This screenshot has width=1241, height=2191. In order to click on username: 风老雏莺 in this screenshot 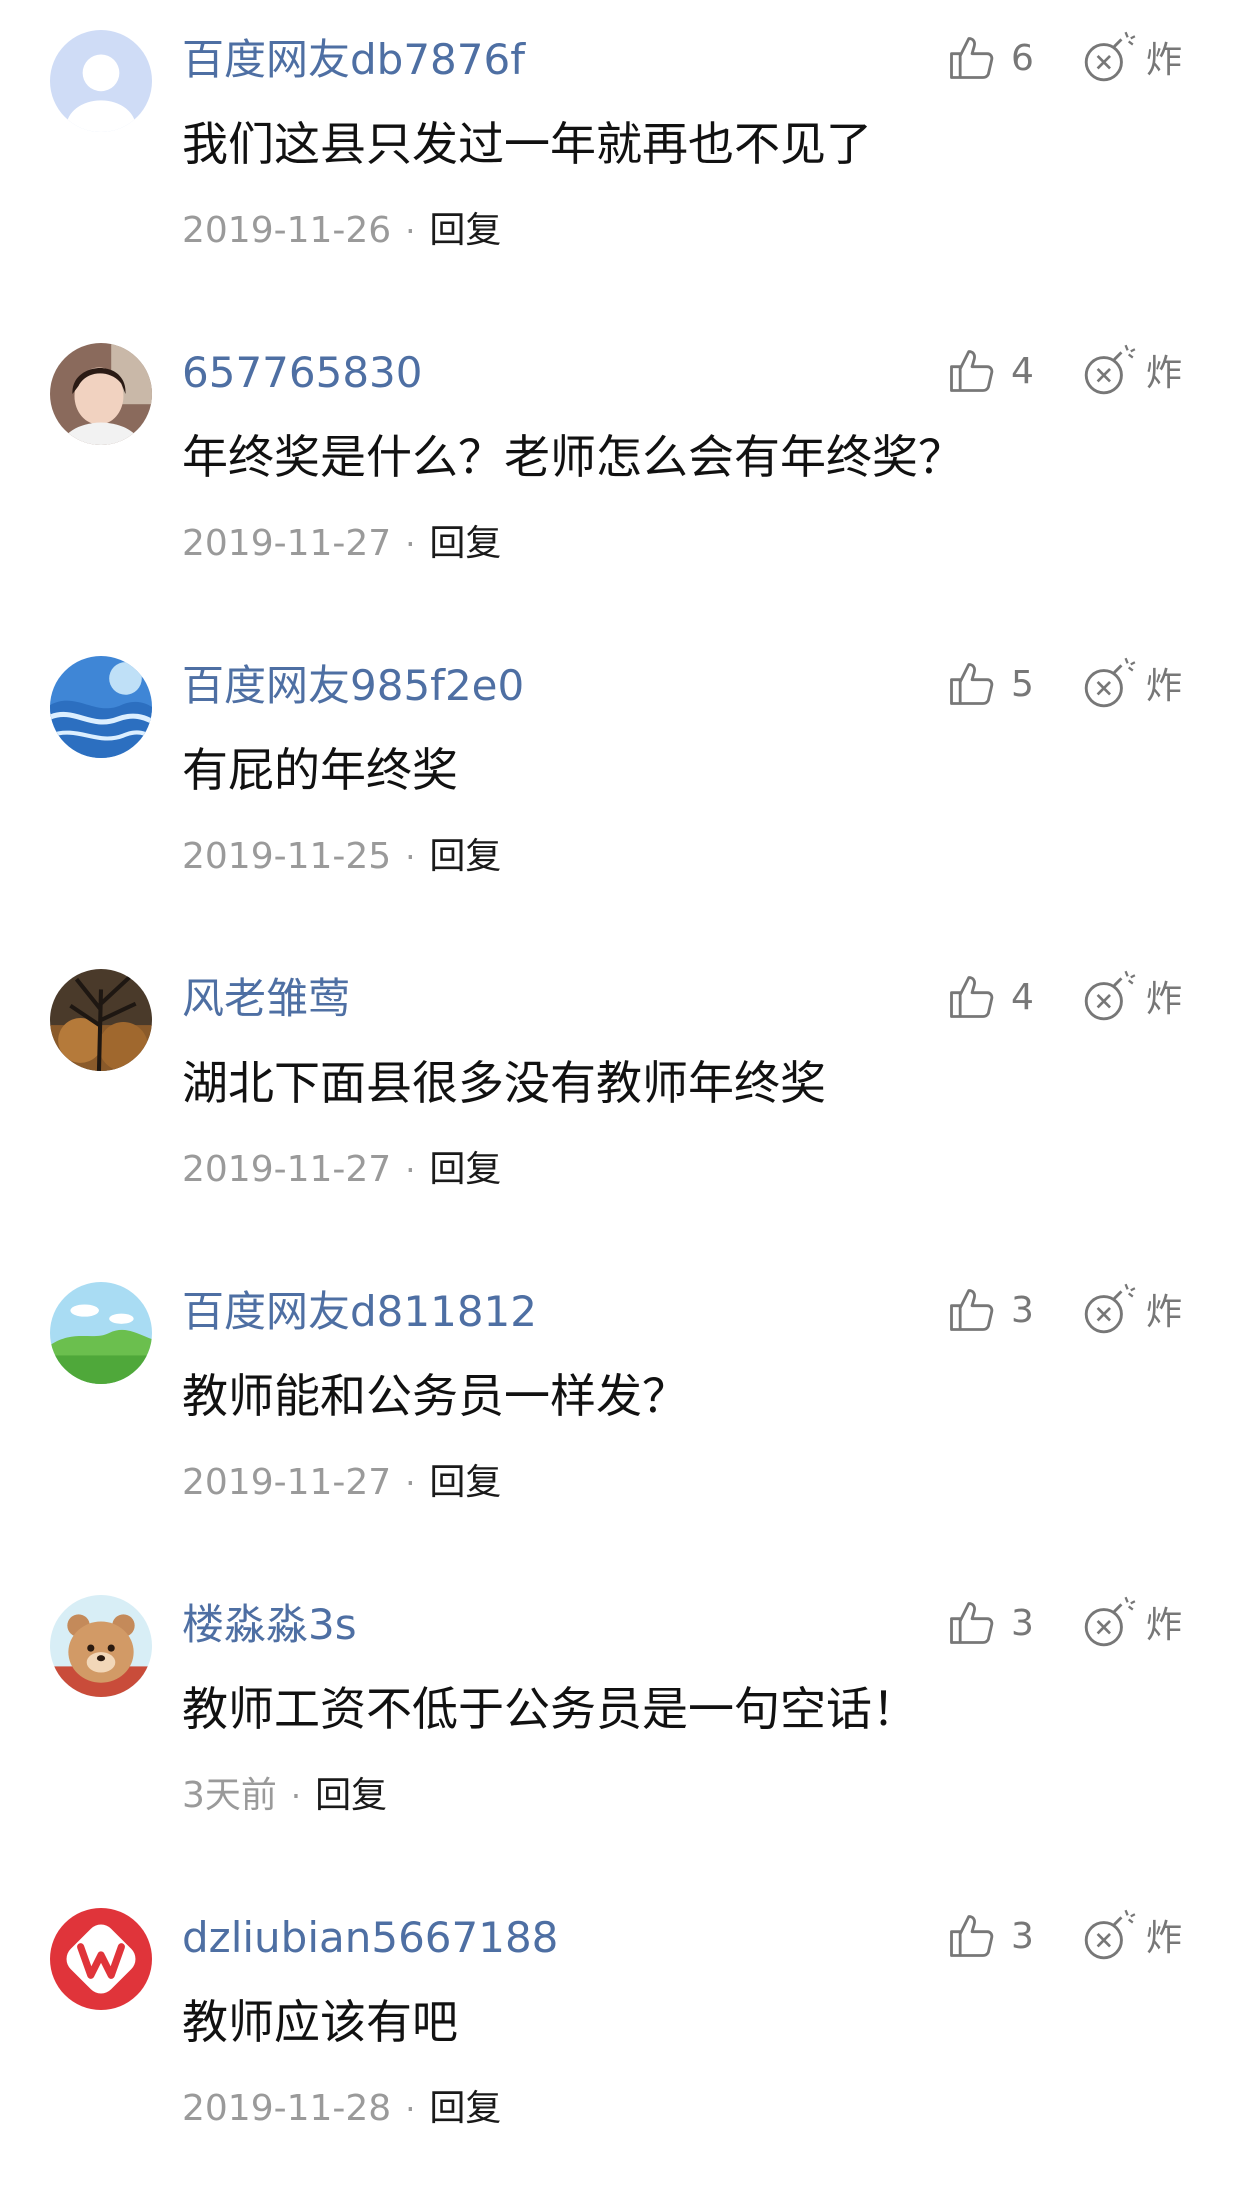, I will do `click(266, 999)`.